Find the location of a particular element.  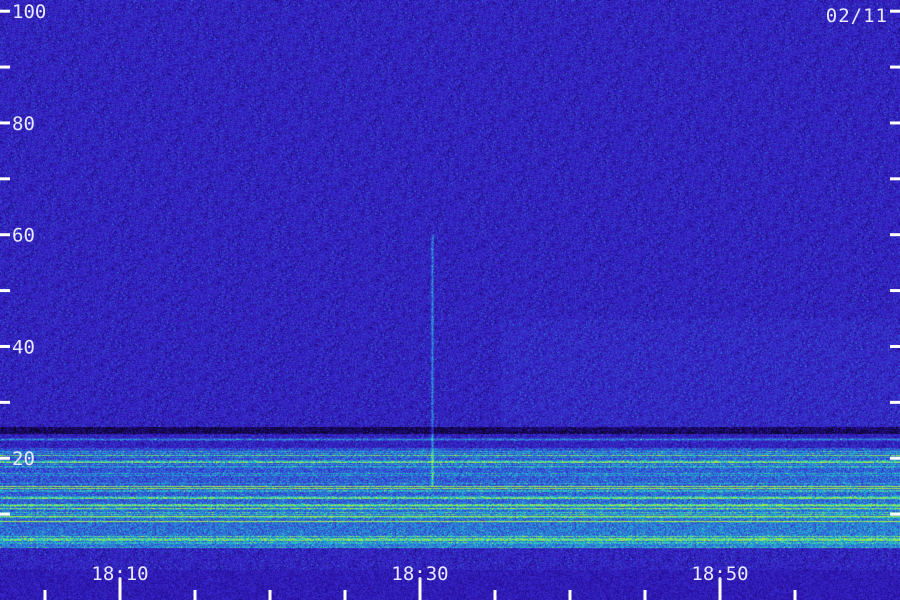

y-tick-label-100: 100 is located at coordinates (29, 12).